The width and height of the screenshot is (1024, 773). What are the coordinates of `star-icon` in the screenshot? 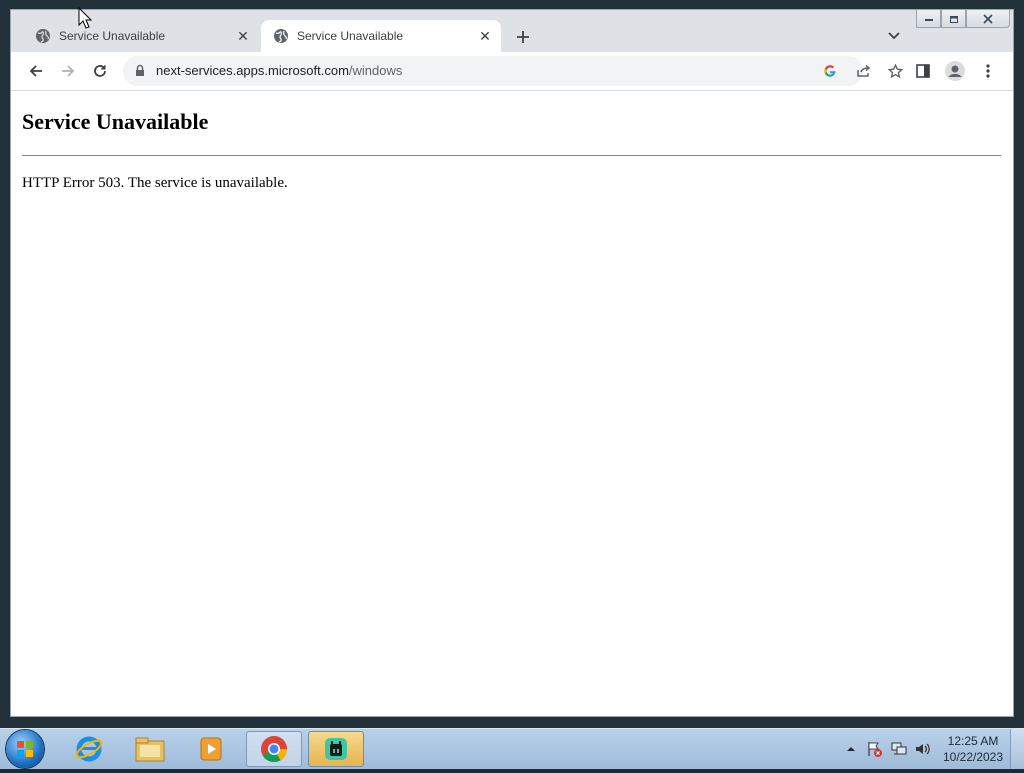 It's located at (895, 70).